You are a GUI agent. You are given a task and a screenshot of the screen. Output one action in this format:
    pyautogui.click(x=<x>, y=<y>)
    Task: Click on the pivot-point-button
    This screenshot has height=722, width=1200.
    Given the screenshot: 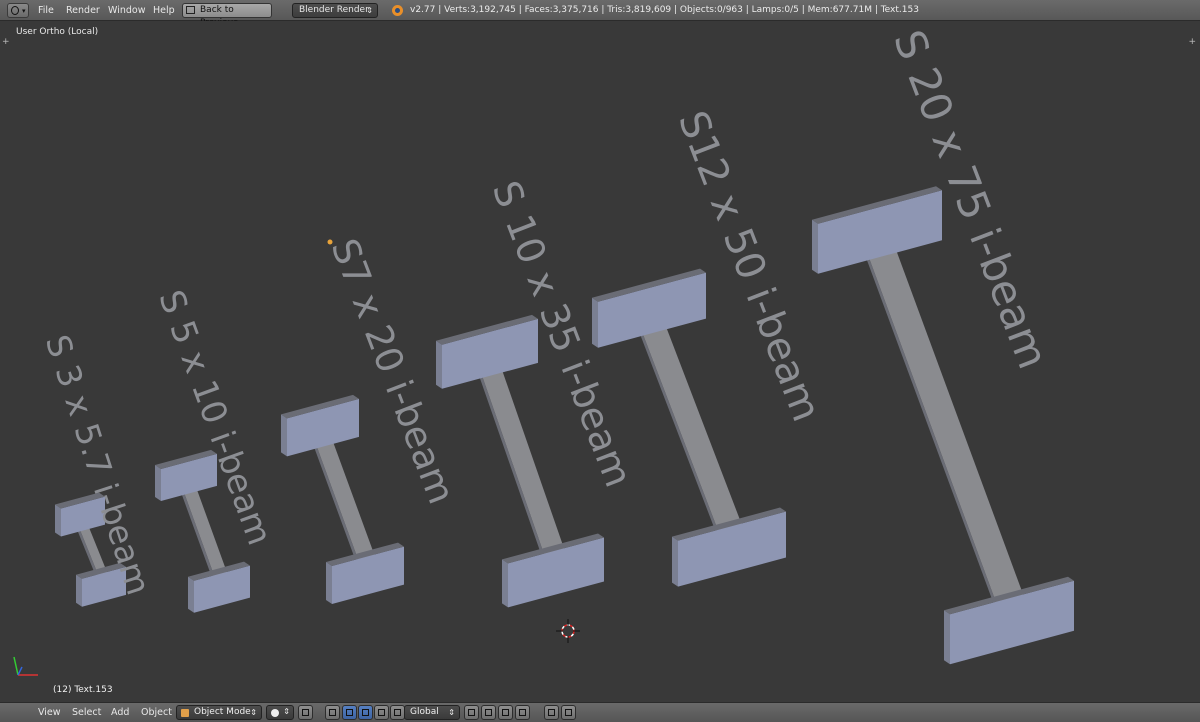 What is the action you would take?
    pyautogui.click(x=305, y=712)
    